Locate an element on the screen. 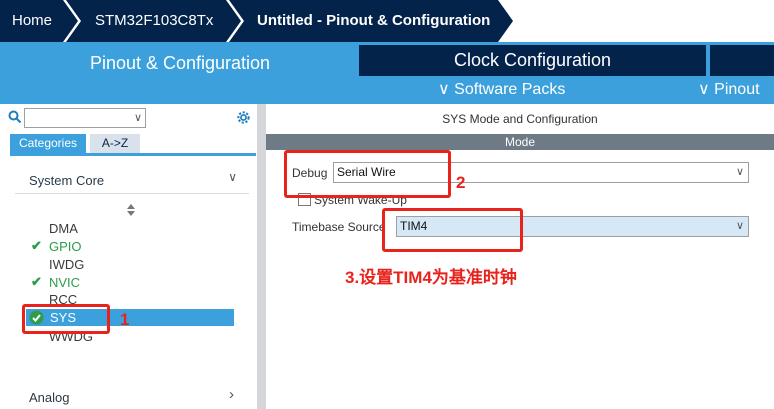 The image size is (774, 409). software-packs-label: Software Packs is located at coordinates (510, 89).